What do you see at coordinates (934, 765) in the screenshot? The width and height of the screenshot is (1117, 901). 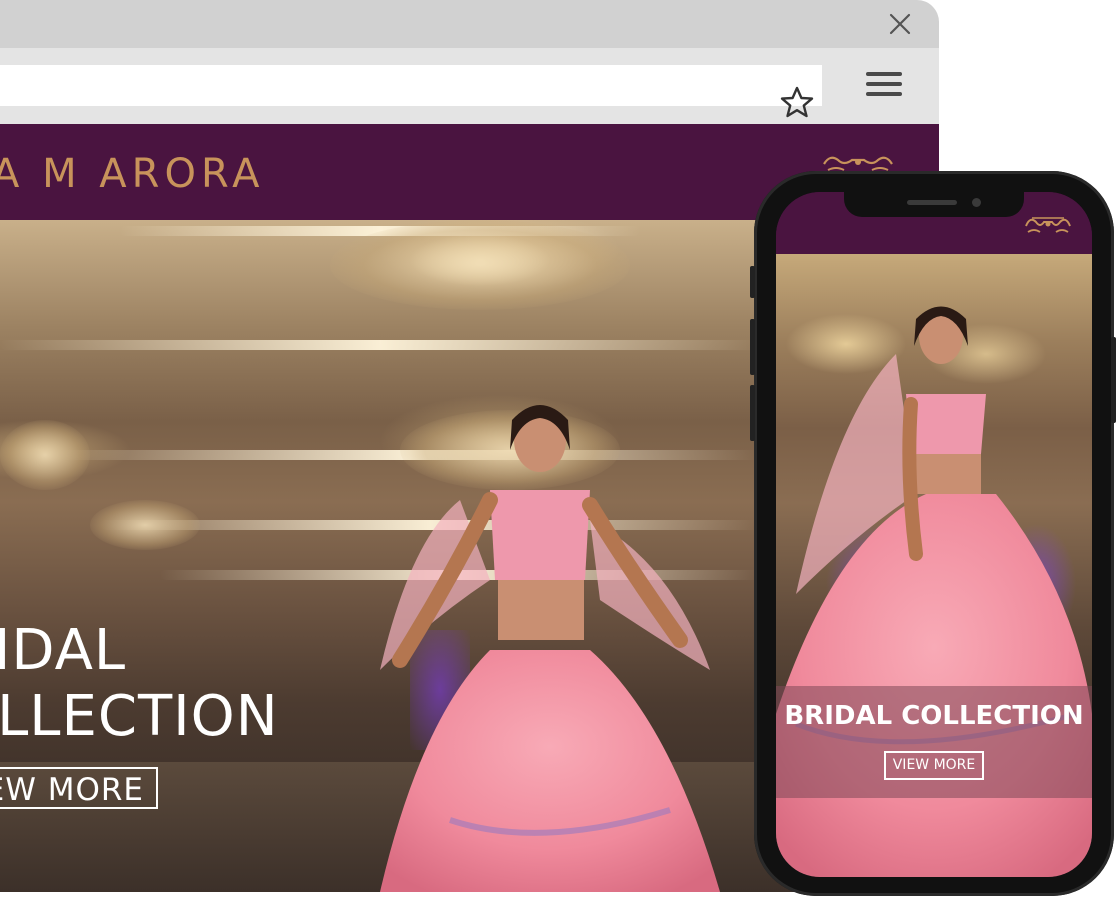 I see `mobile-view-more-button: VIEW MORE` at bounding box center [934, 765].